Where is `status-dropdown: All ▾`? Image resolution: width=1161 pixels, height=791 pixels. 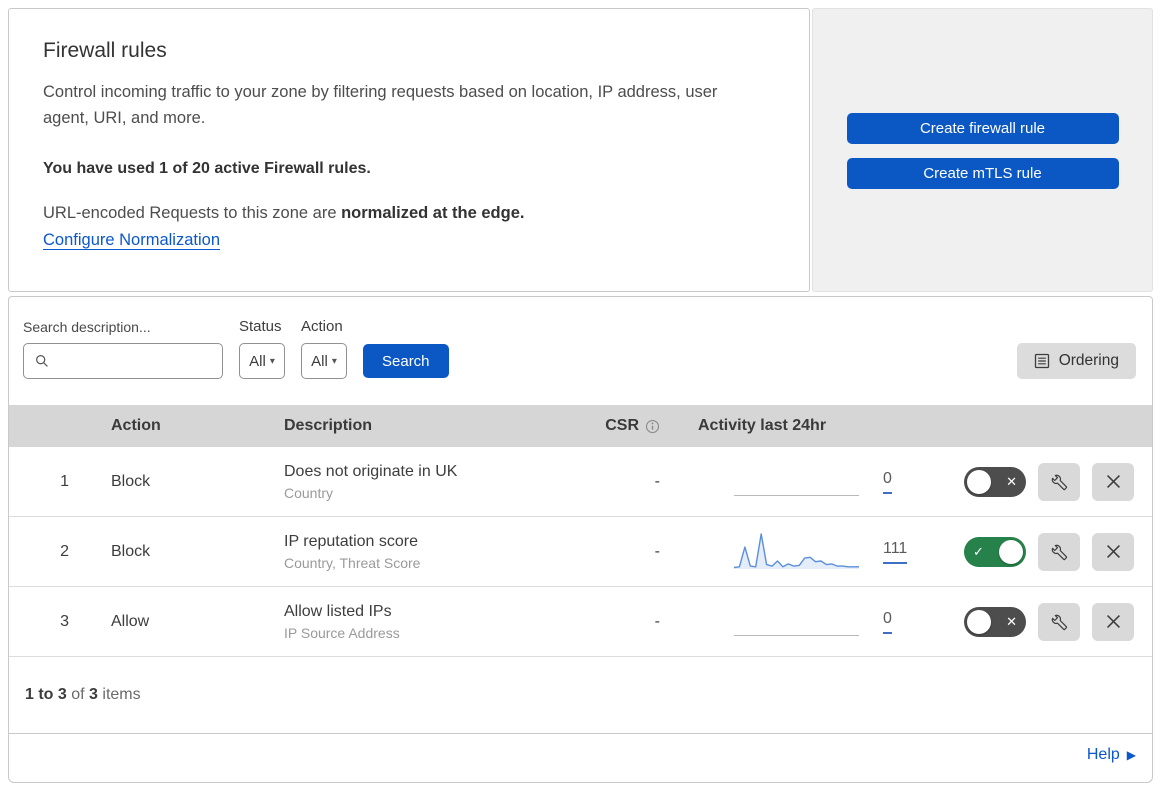
status-dropdown: All ▾ is located at coordinates (262, 361).